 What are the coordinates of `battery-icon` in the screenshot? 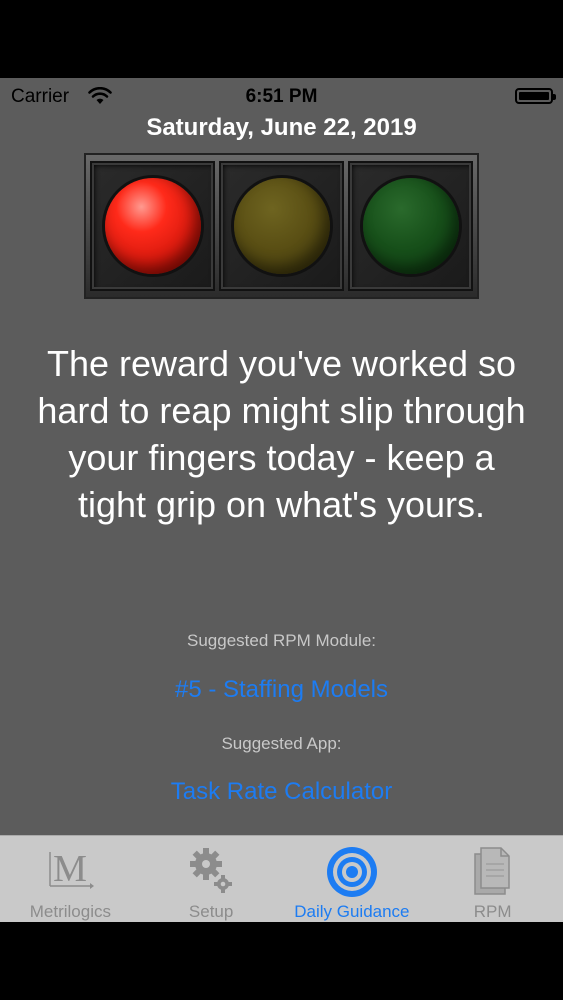 It's located at (535, 96).